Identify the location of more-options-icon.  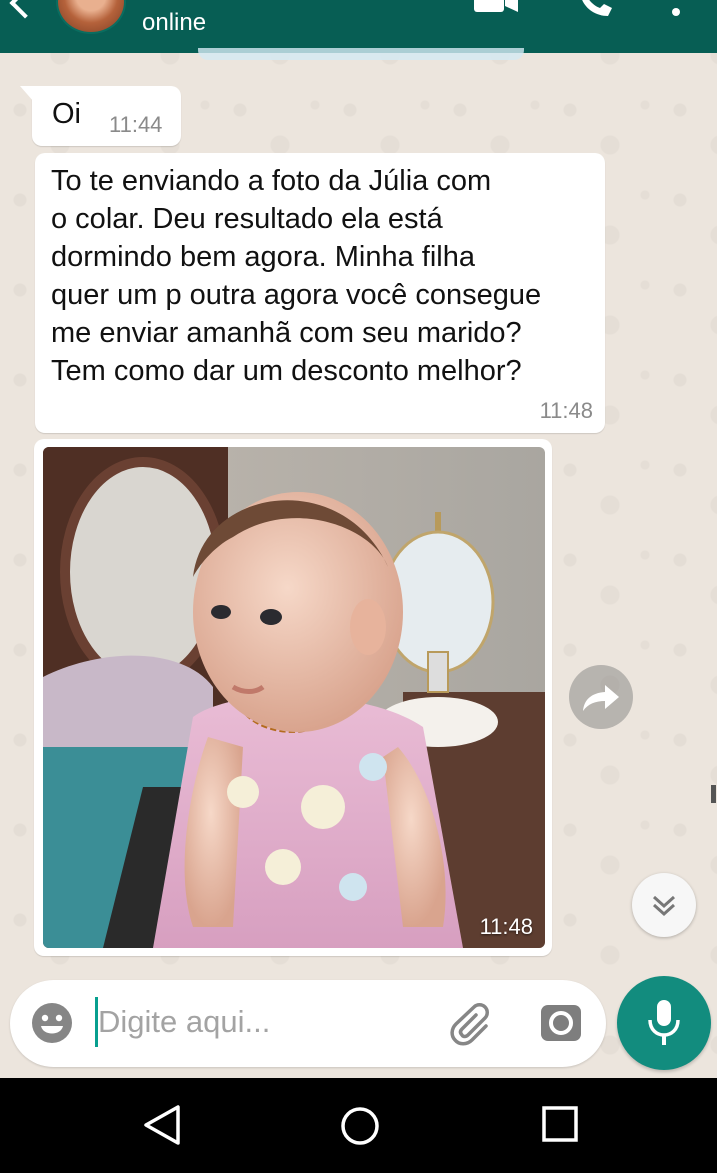
(676, 8).